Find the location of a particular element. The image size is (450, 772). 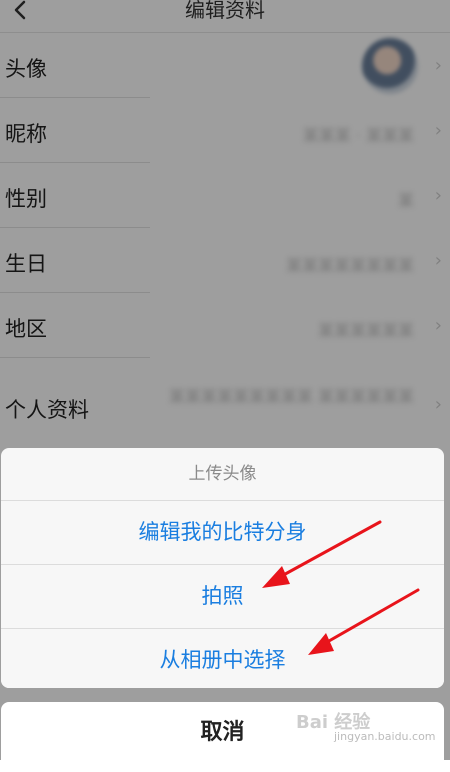

watermark: Bai 经验 jingyan.baidu.com is located at coordinates (366, 730).